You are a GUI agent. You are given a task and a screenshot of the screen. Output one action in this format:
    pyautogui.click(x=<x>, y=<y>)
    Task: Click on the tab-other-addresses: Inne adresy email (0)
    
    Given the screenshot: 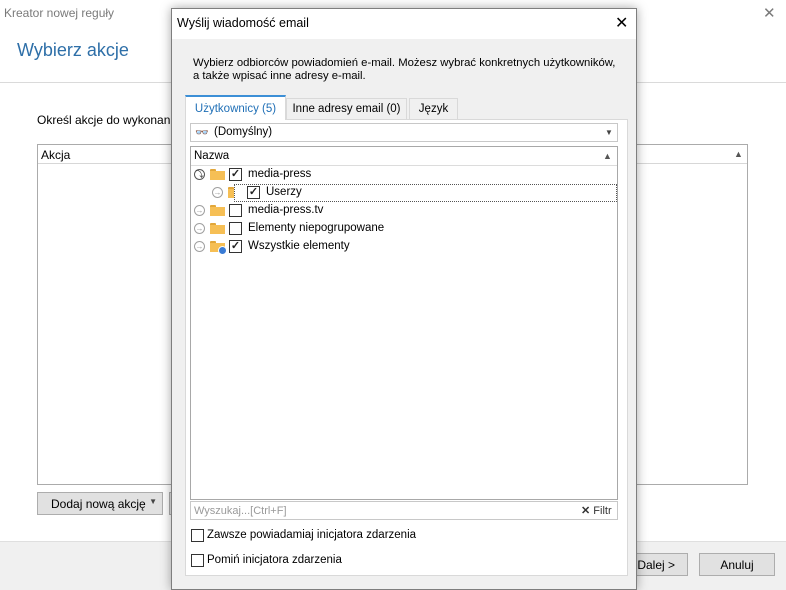 What is the action you would take?
    pyautogui.click(x=346, y=108)
    